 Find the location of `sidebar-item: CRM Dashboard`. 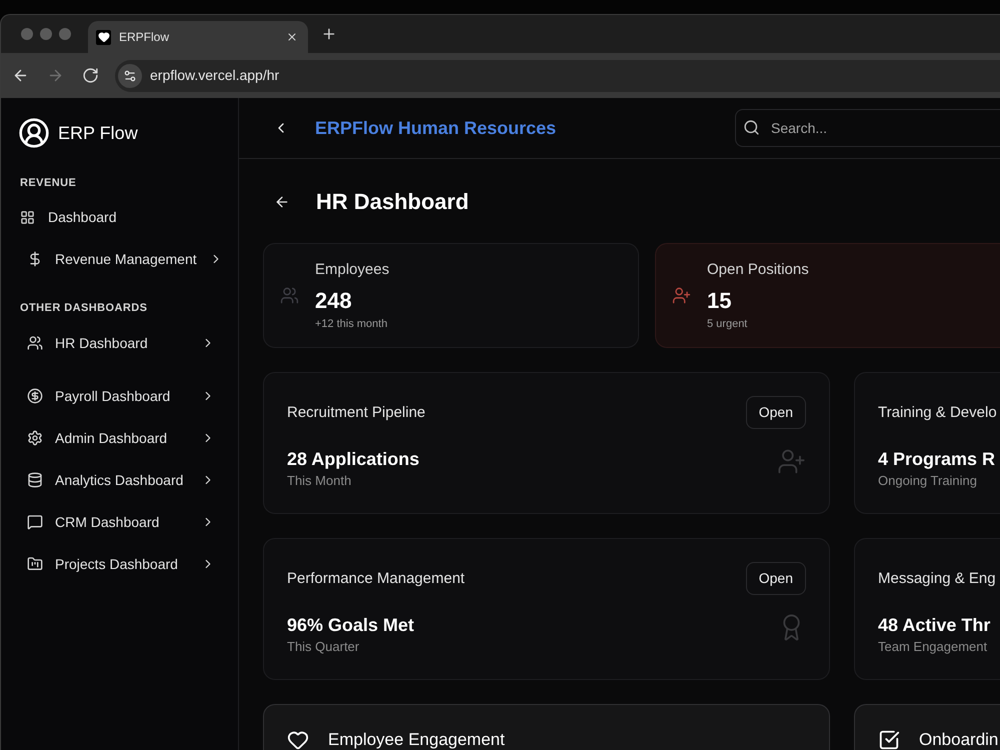

sidebar-item: CRM Dashboard is located at coordinates (114, 522).